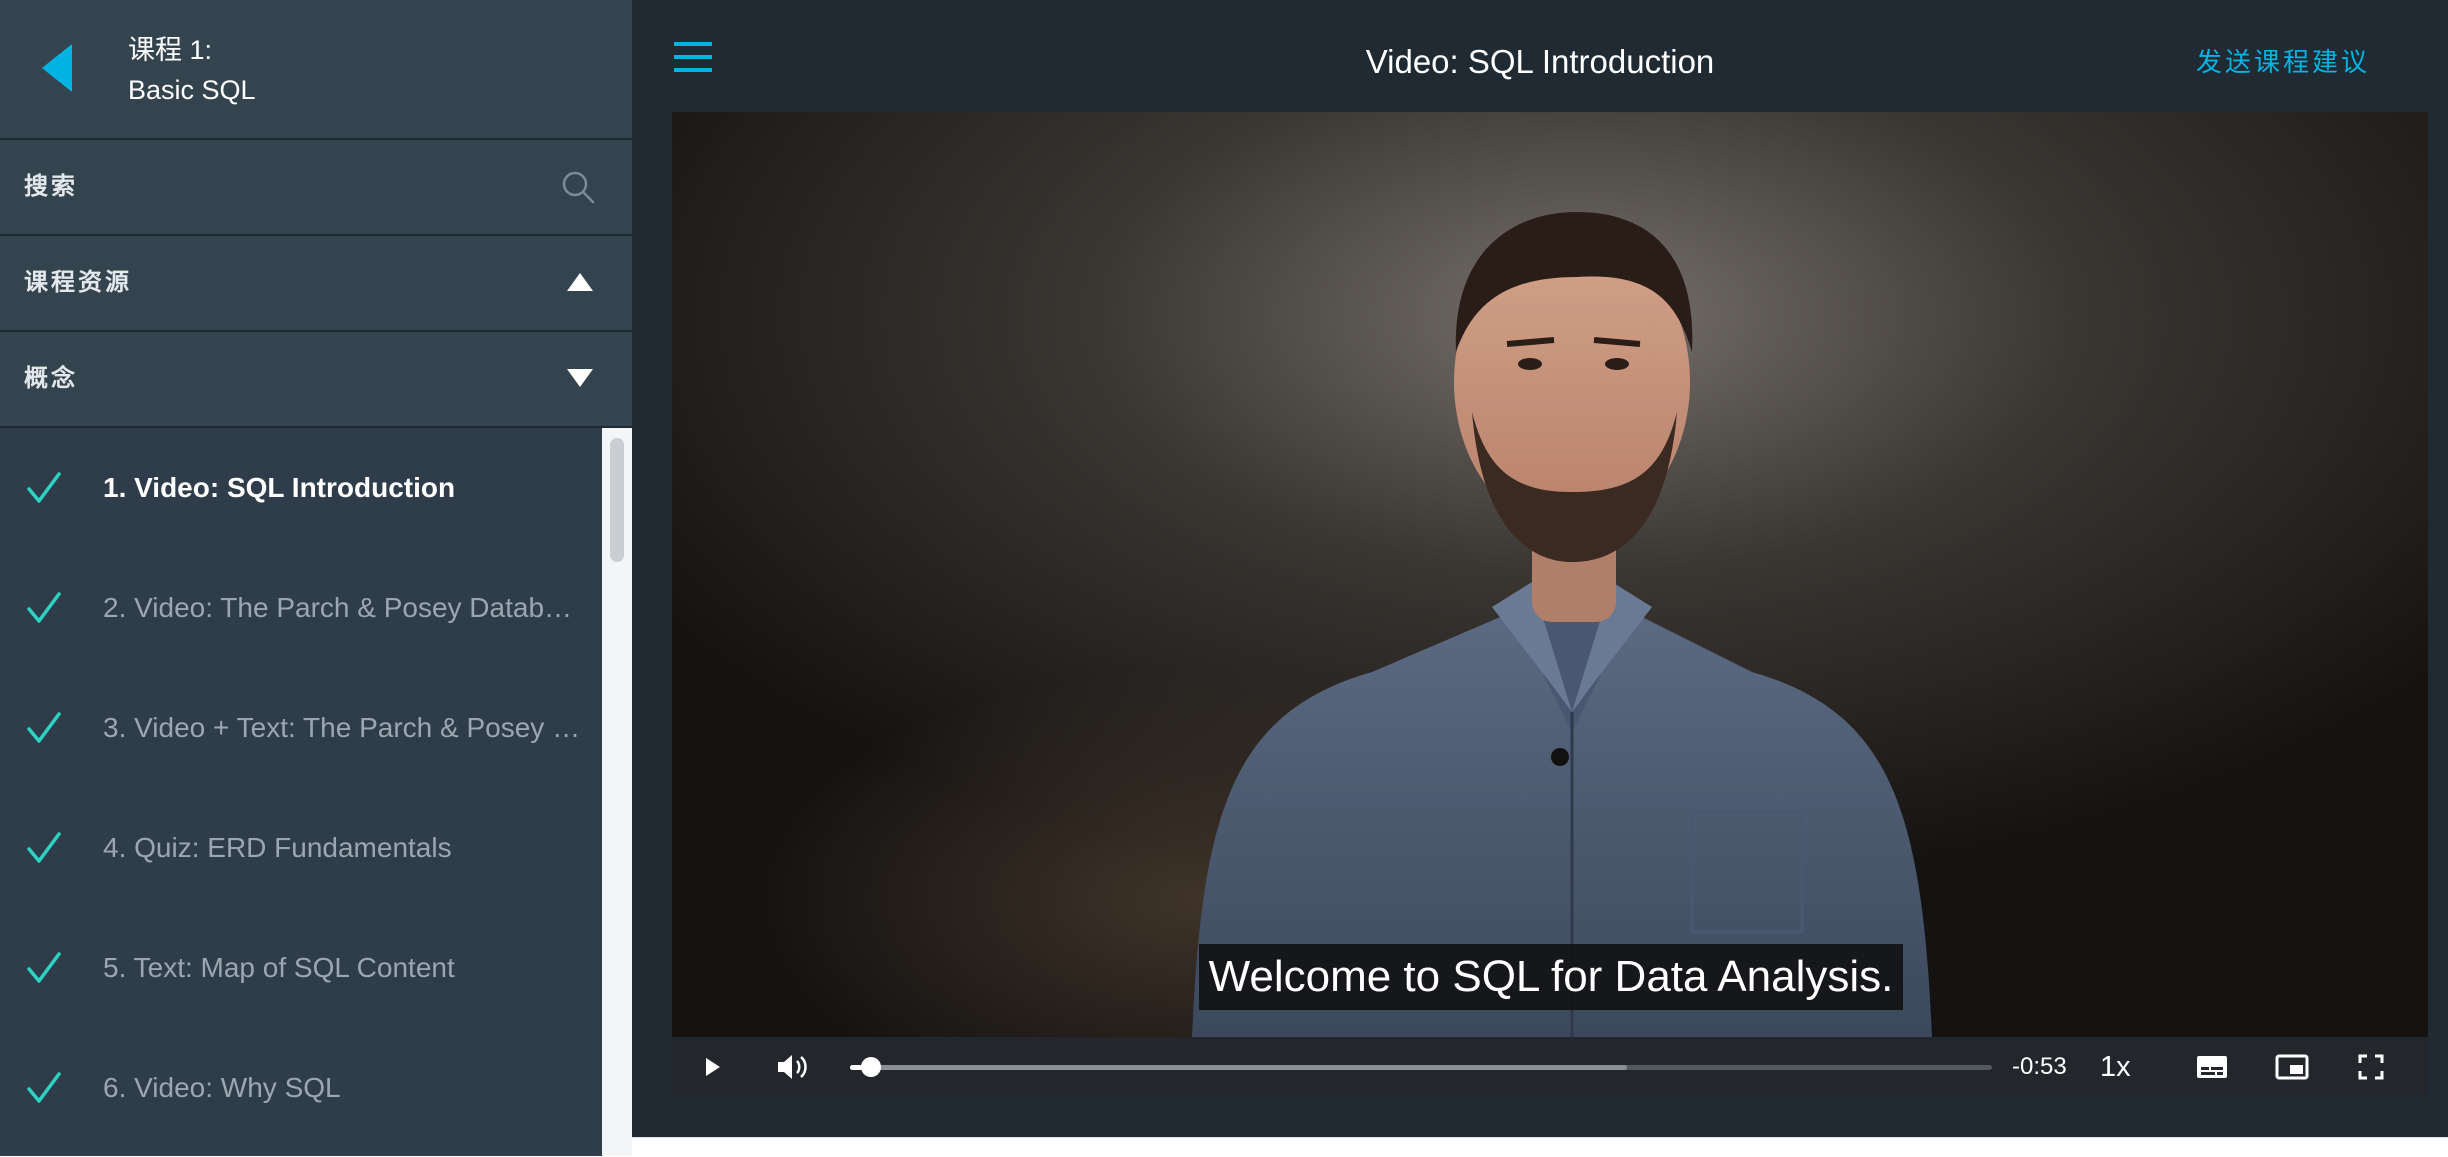  I want to click on video-controls: -0:53 1x, so click(1550, 1067).